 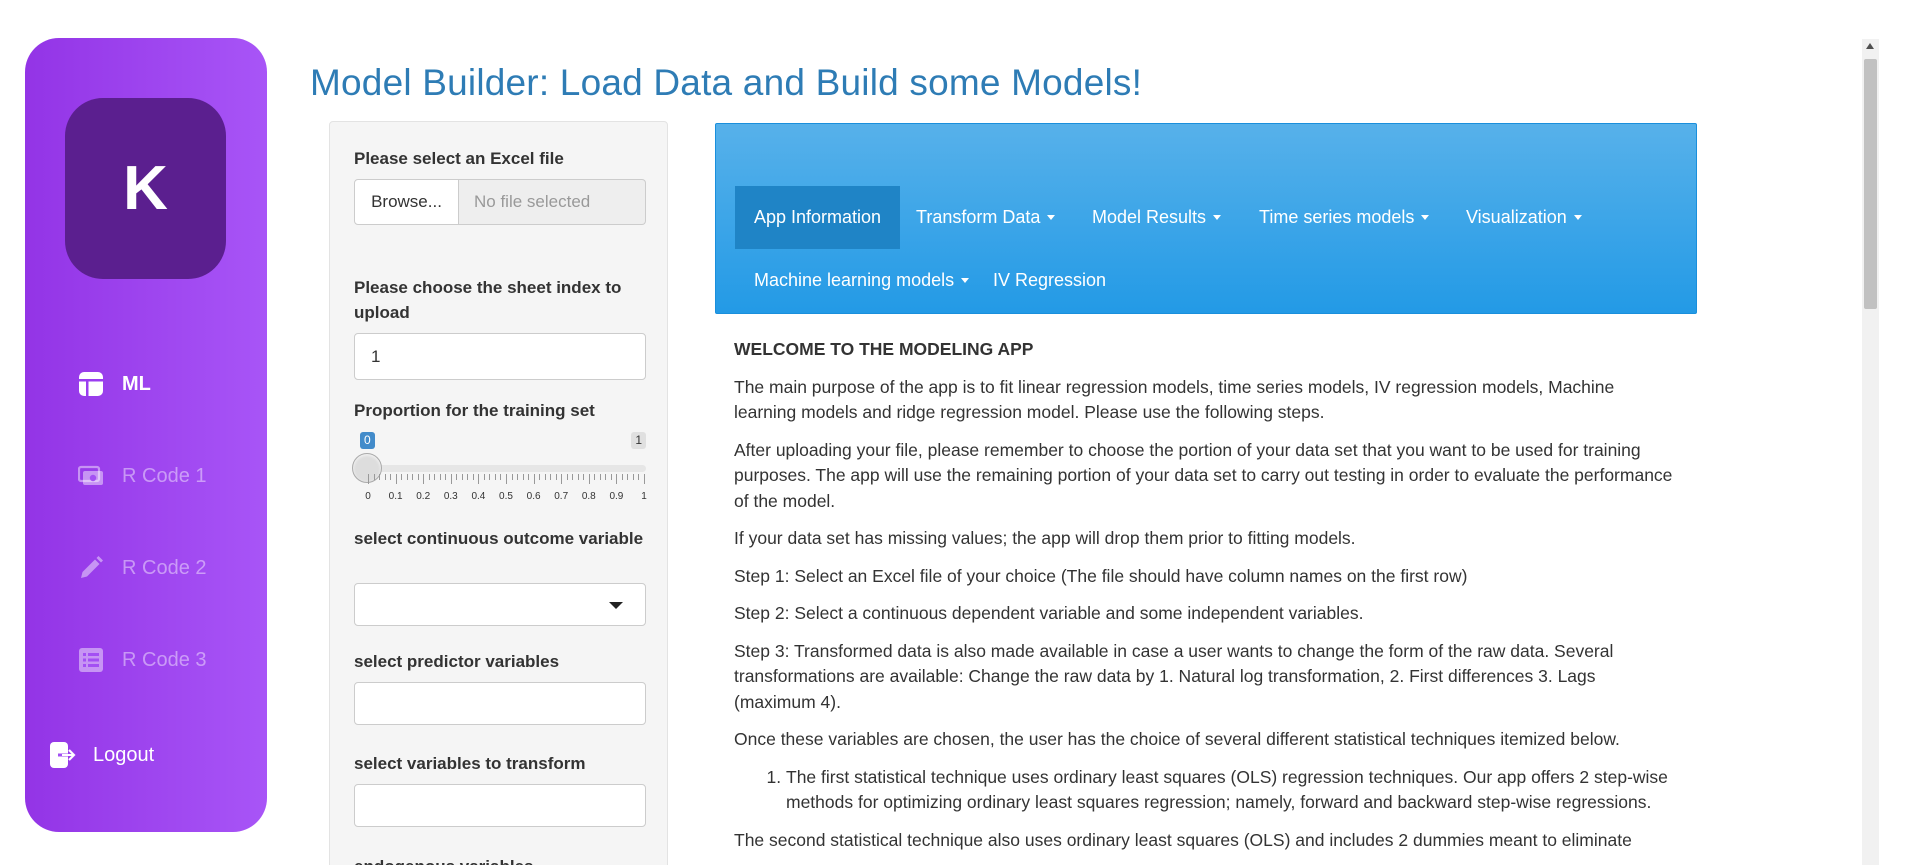 I want to click on slider-tick-label: 0.9, so click(x=616, y=496).